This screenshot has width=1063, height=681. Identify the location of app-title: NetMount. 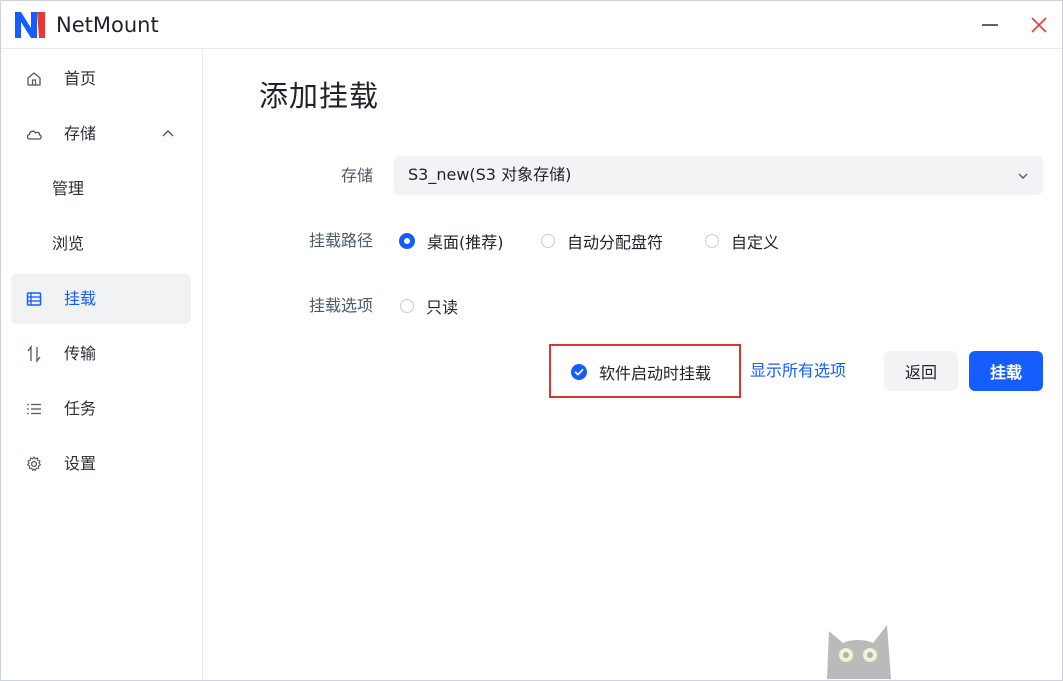
(107, 25).